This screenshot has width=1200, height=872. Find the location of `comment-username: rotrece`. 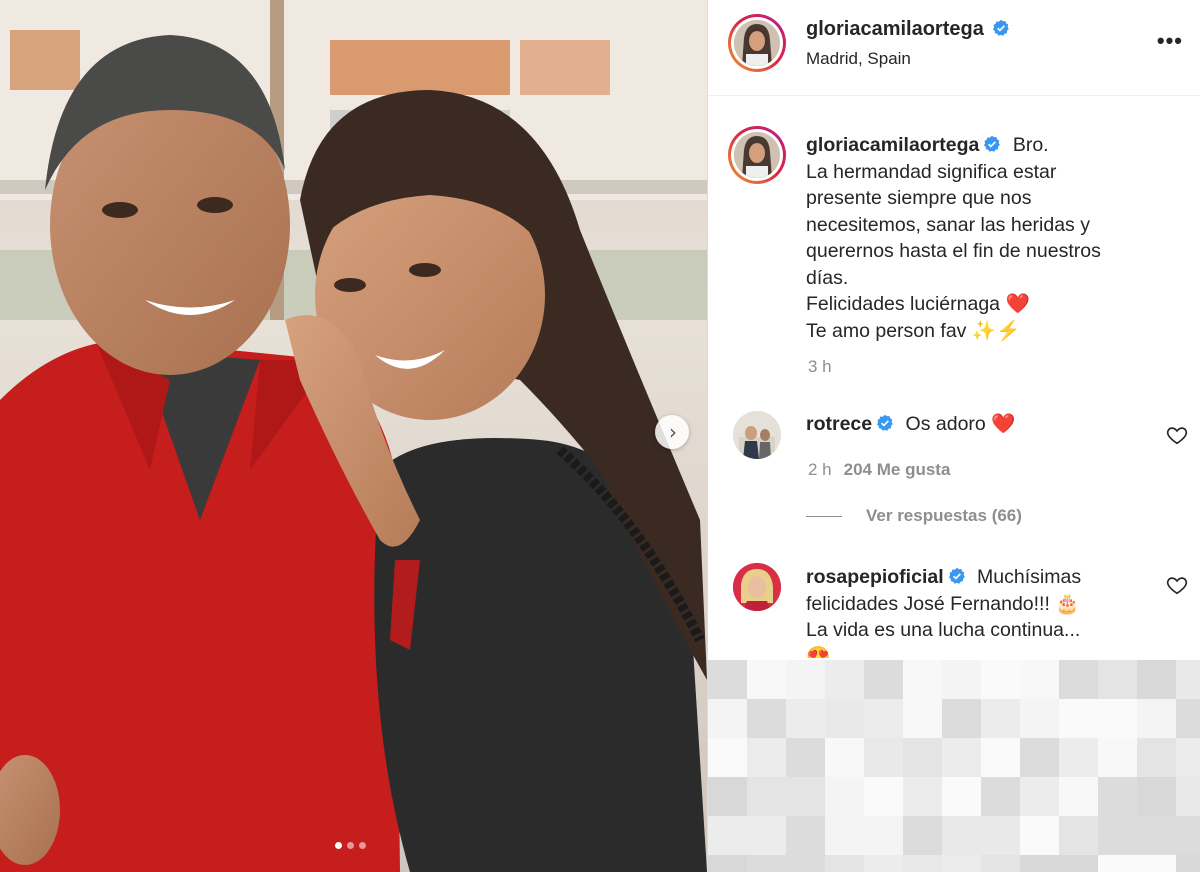

comment-username: rotrece is located at coordinates (839, 424).